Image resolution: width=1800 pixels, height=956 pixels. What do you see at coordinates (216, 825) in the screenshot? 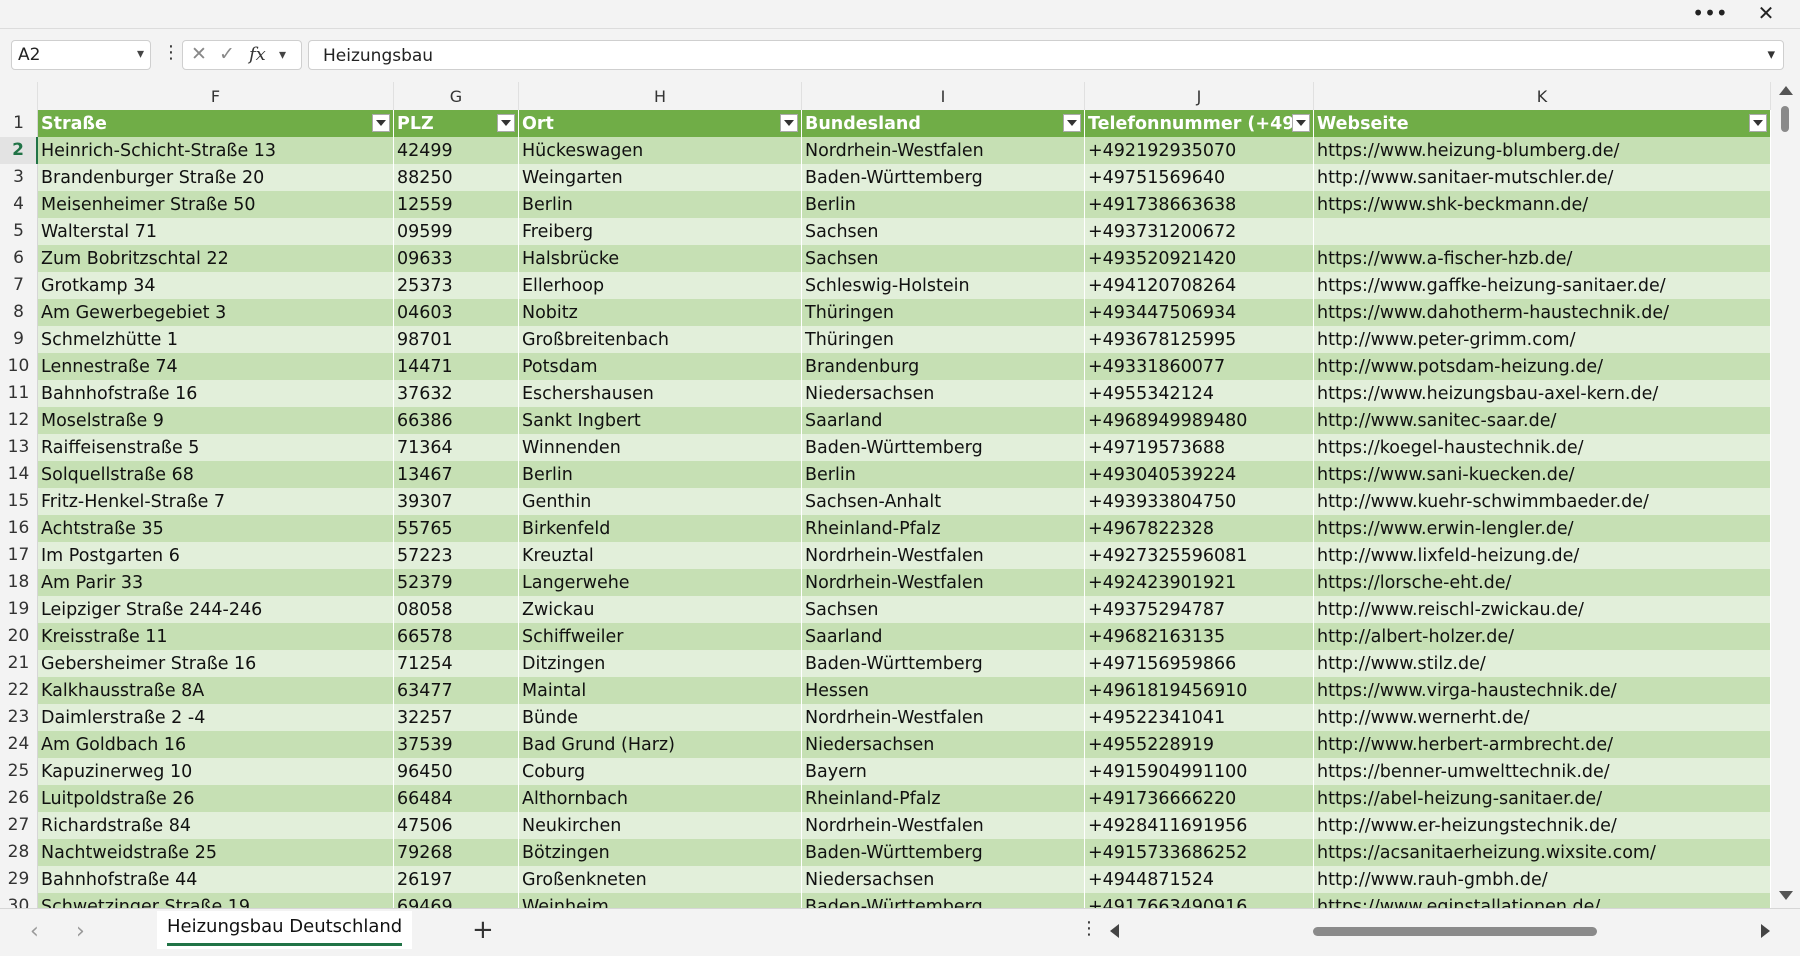
I see `table-cell: Richardstraße 84` at bounding box center [216, 825].